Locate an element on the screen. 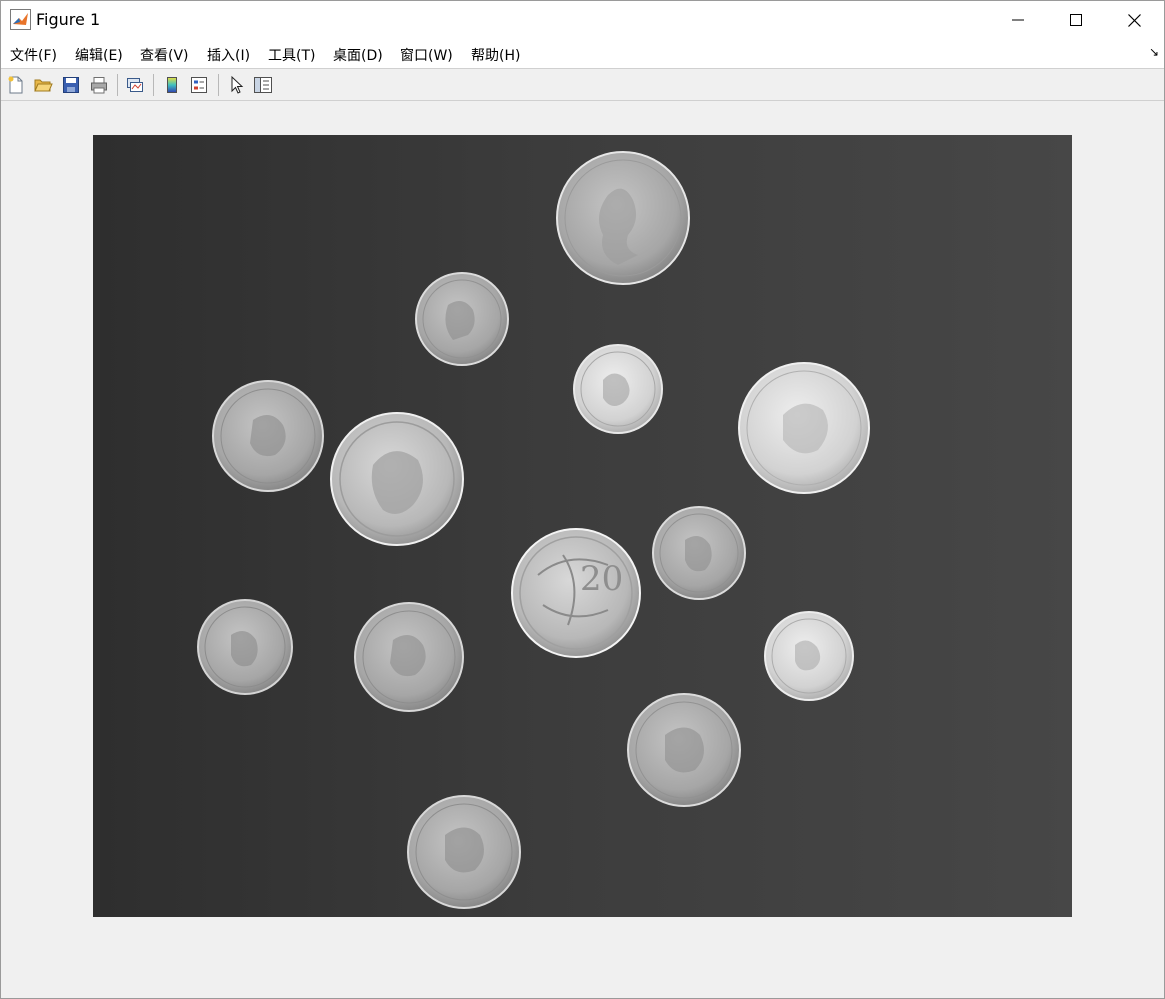 The width and height of the screenshot is (1165, 999). menu-insert: 插入(I) is located at coordinates (228, 55).